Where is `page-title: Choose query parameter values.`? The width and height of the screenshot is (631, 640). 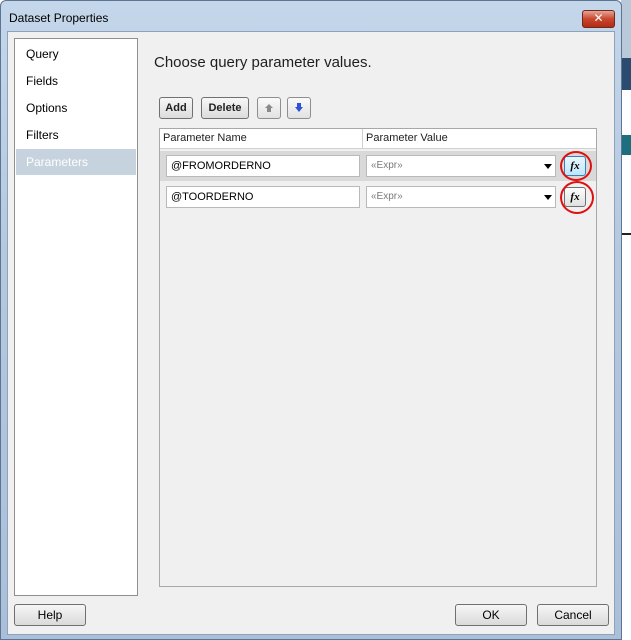
page-title: Choose query parameter values. is located at coordinates (263, 62).